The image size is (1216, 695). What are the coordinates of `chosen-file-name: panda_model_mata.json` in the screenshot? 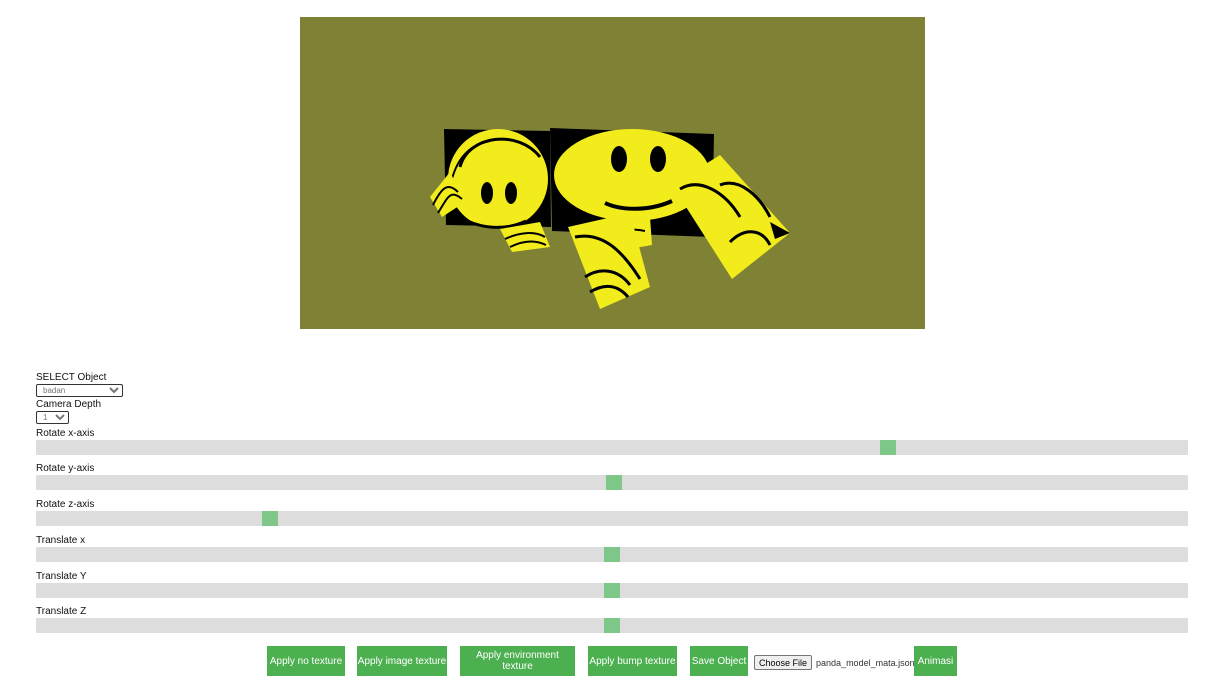 It's located at (865, 662).